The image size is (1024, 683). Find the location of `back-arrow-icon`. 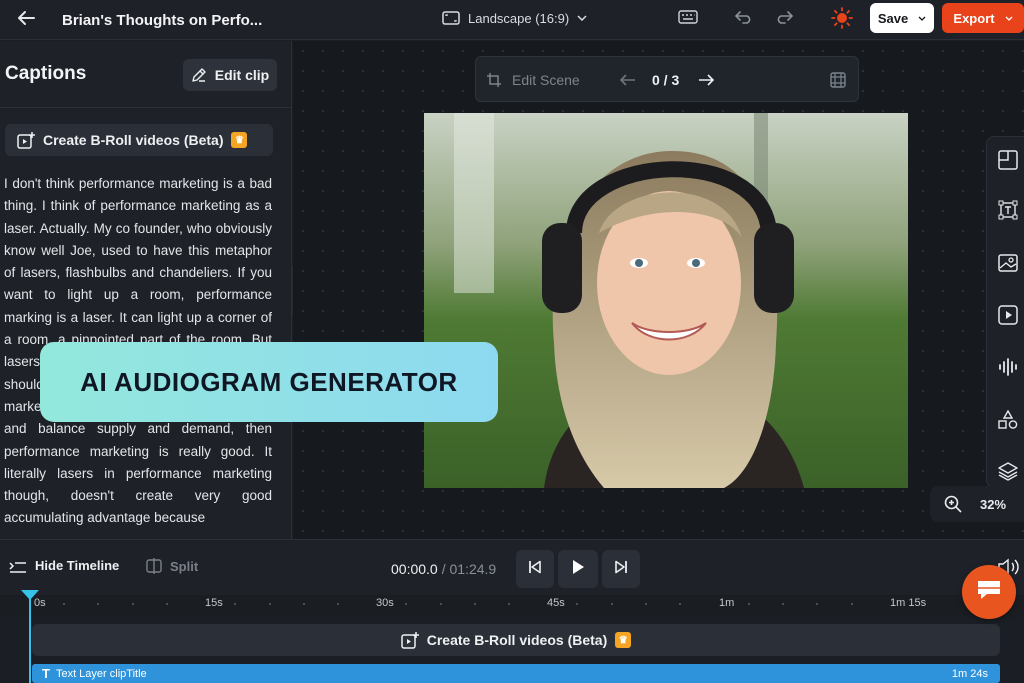

back-arrow-icon is located at coordinates (26, 18).